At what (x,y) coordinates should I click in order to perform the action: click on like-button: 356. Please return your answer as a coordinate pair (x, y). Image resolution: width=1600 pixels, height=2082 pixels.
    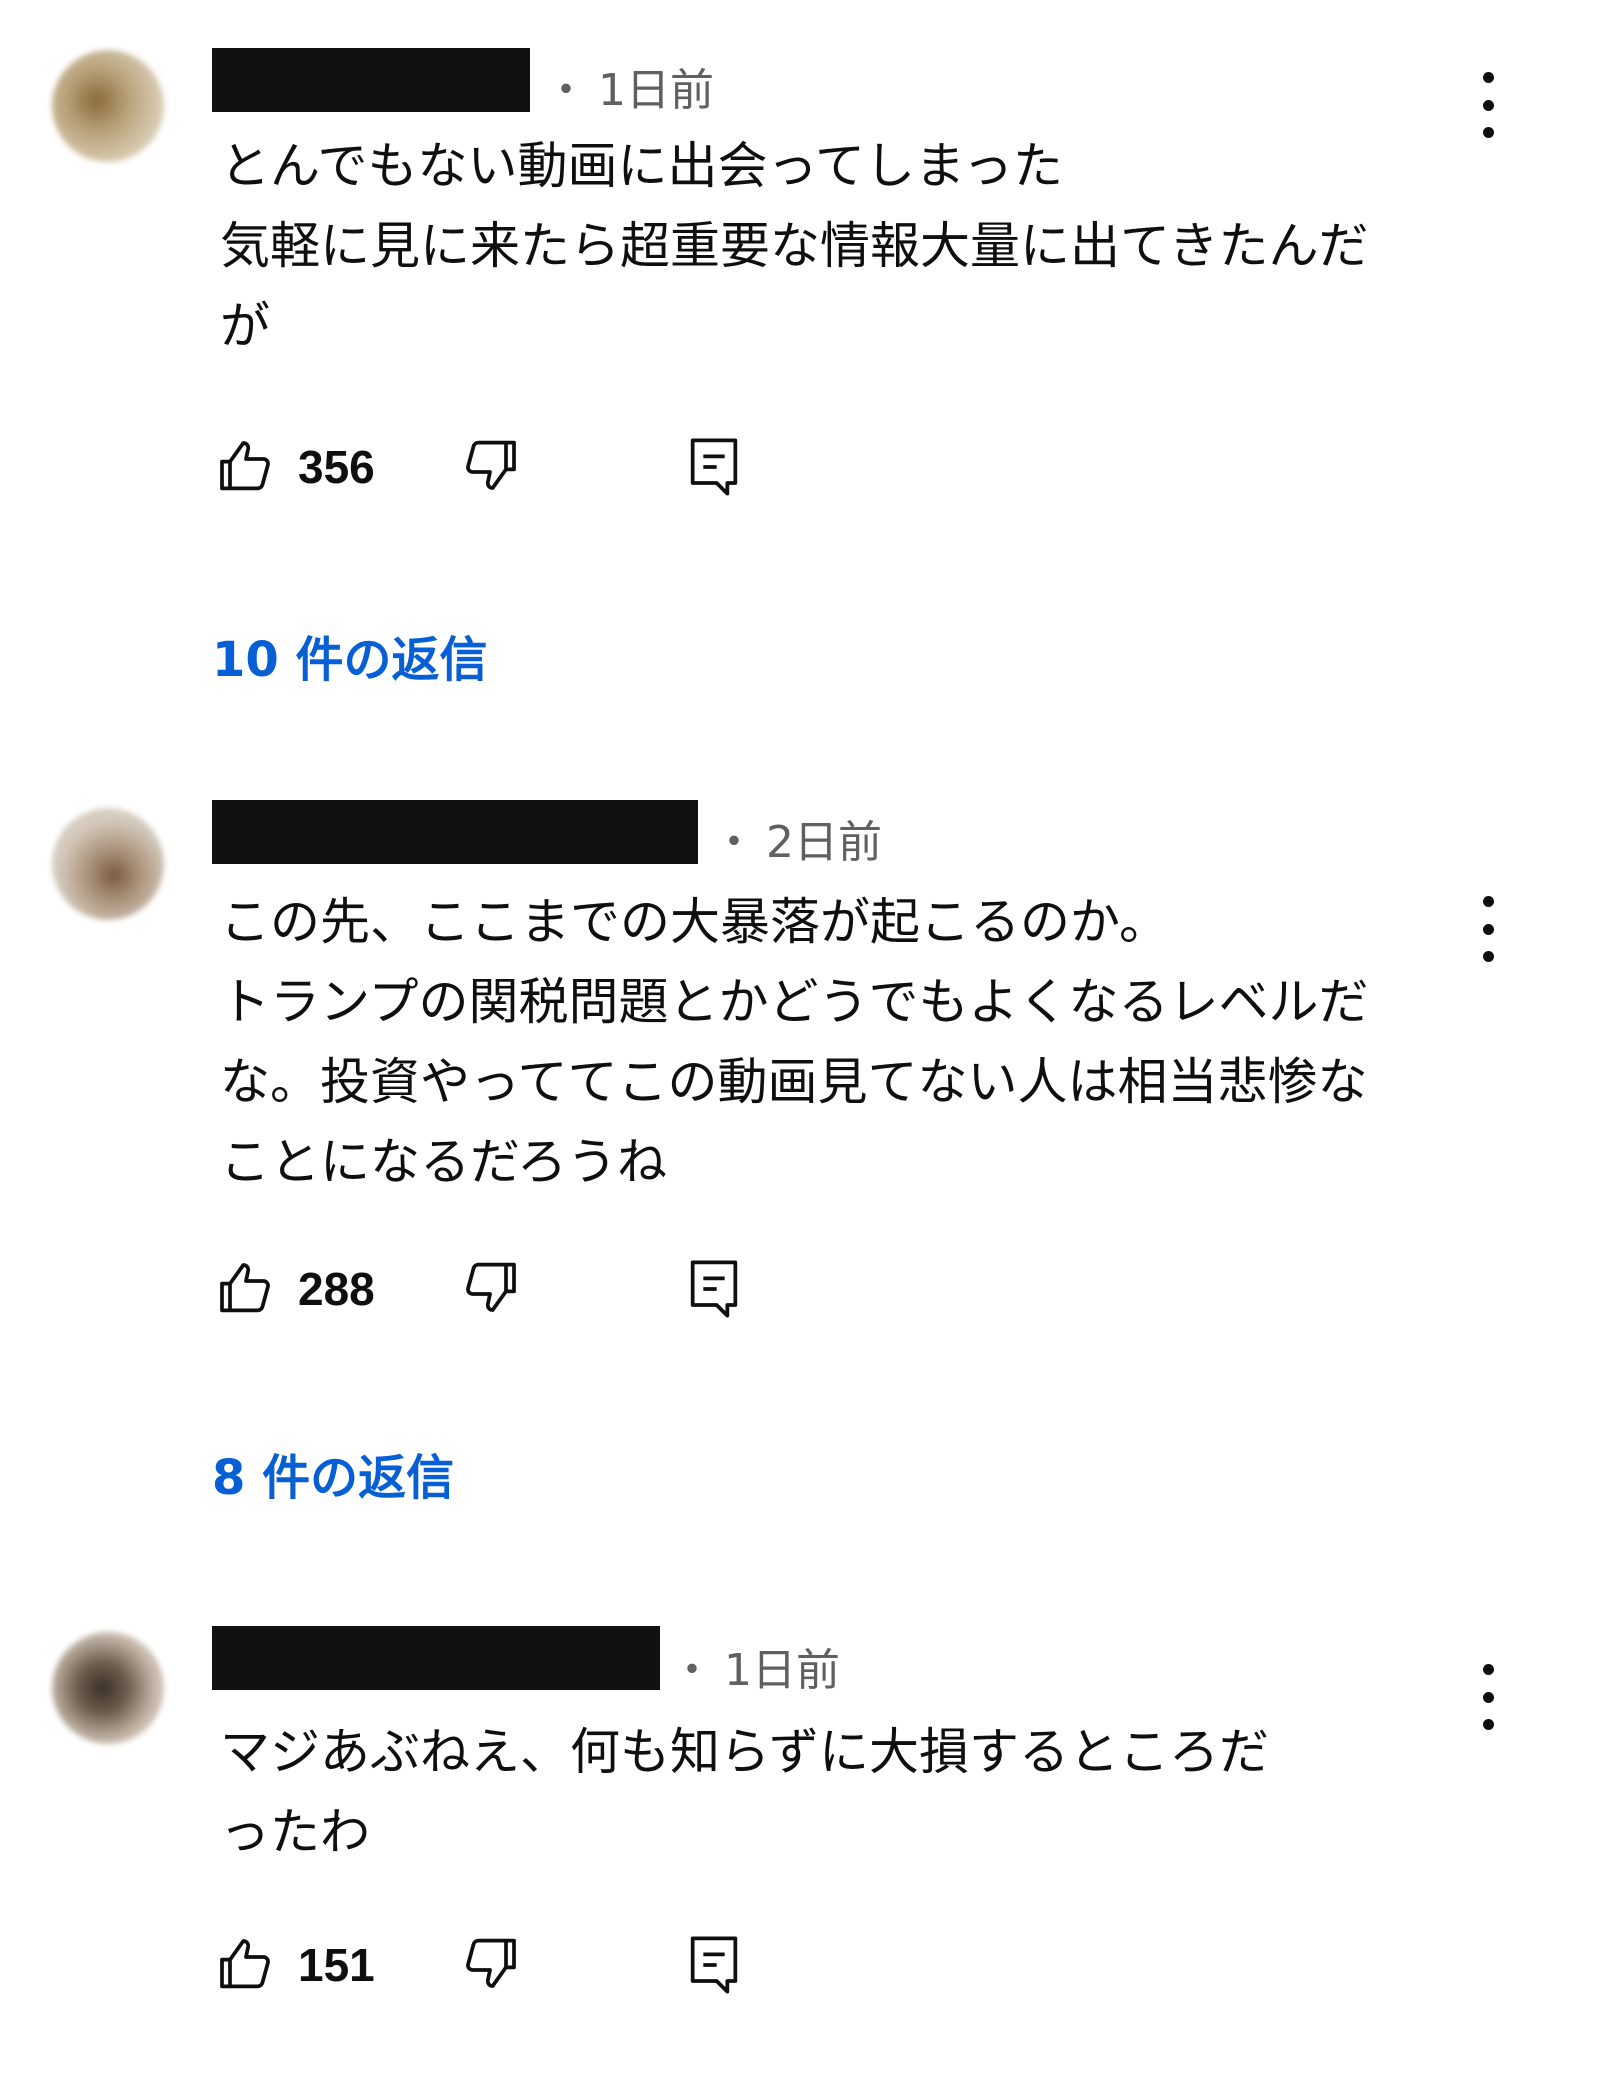
    Looking at the image, I should click on (294, 467).